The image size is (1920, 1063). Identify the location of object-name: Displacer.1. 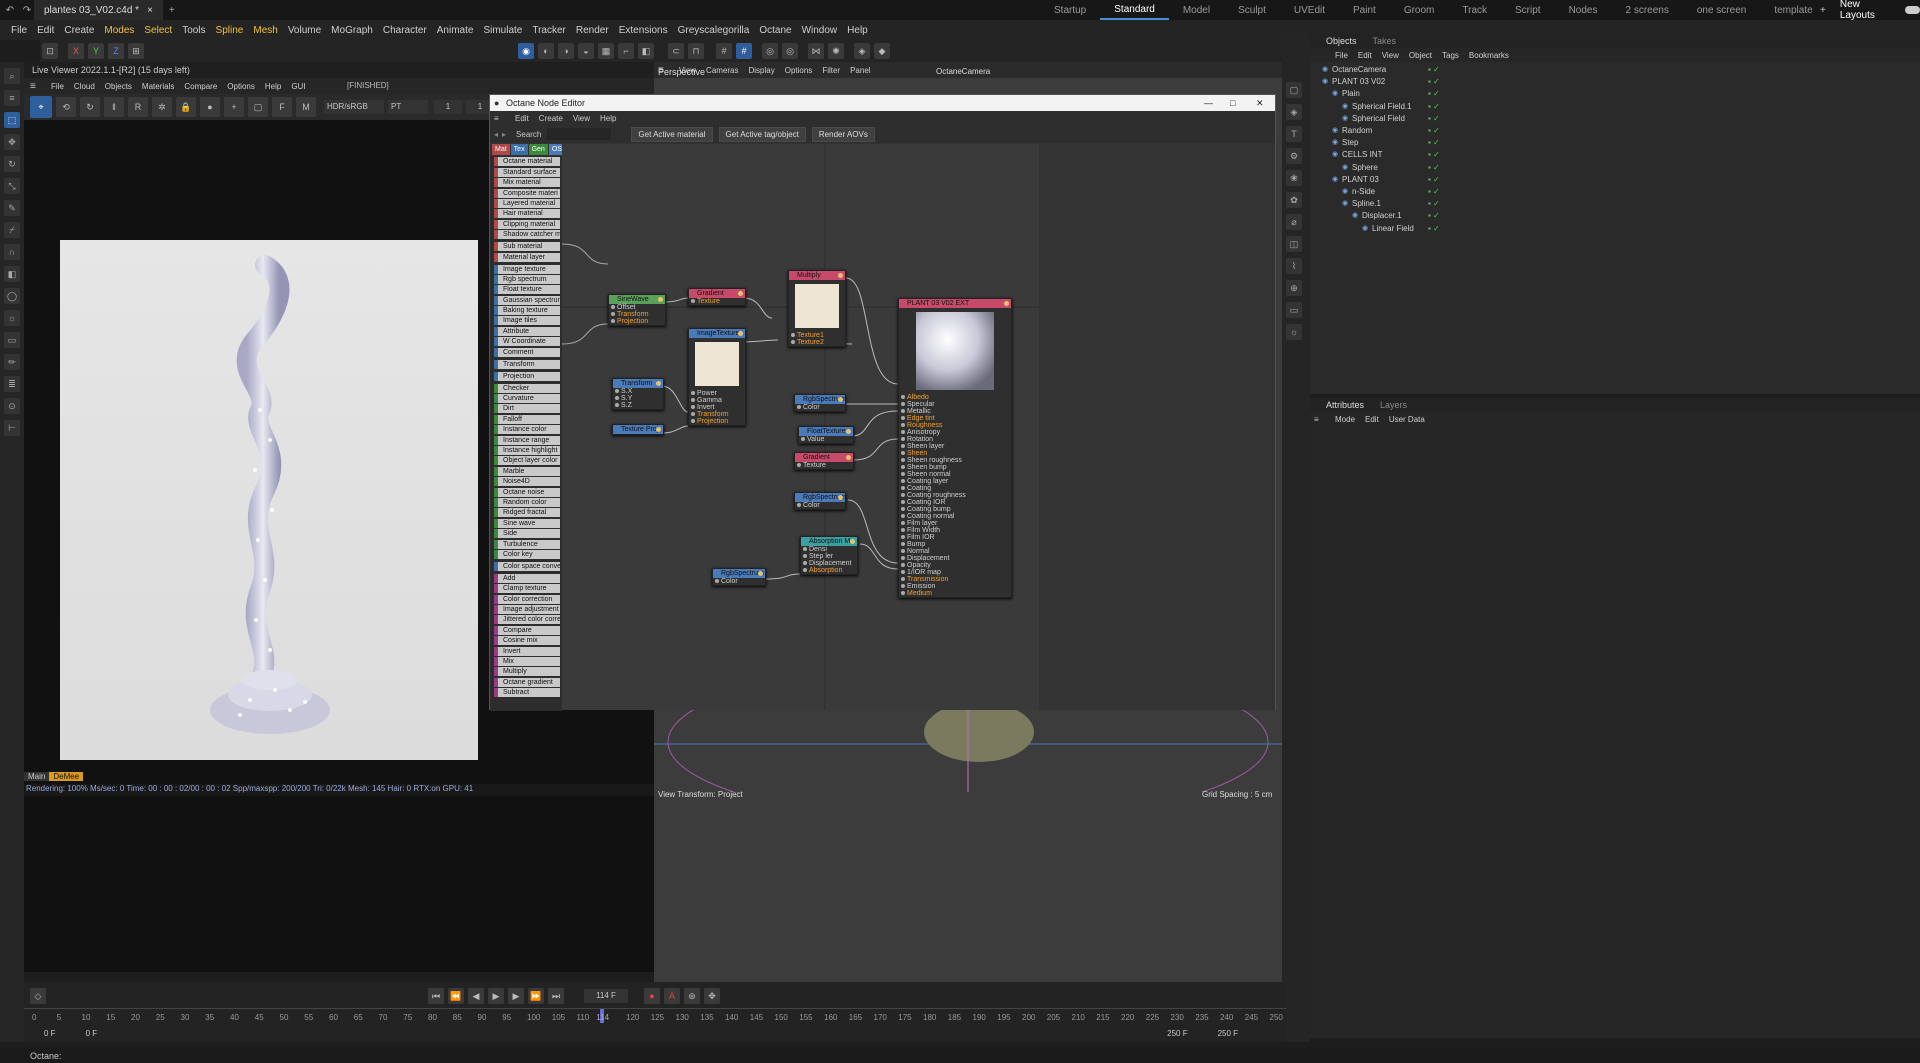
(1382, 216).